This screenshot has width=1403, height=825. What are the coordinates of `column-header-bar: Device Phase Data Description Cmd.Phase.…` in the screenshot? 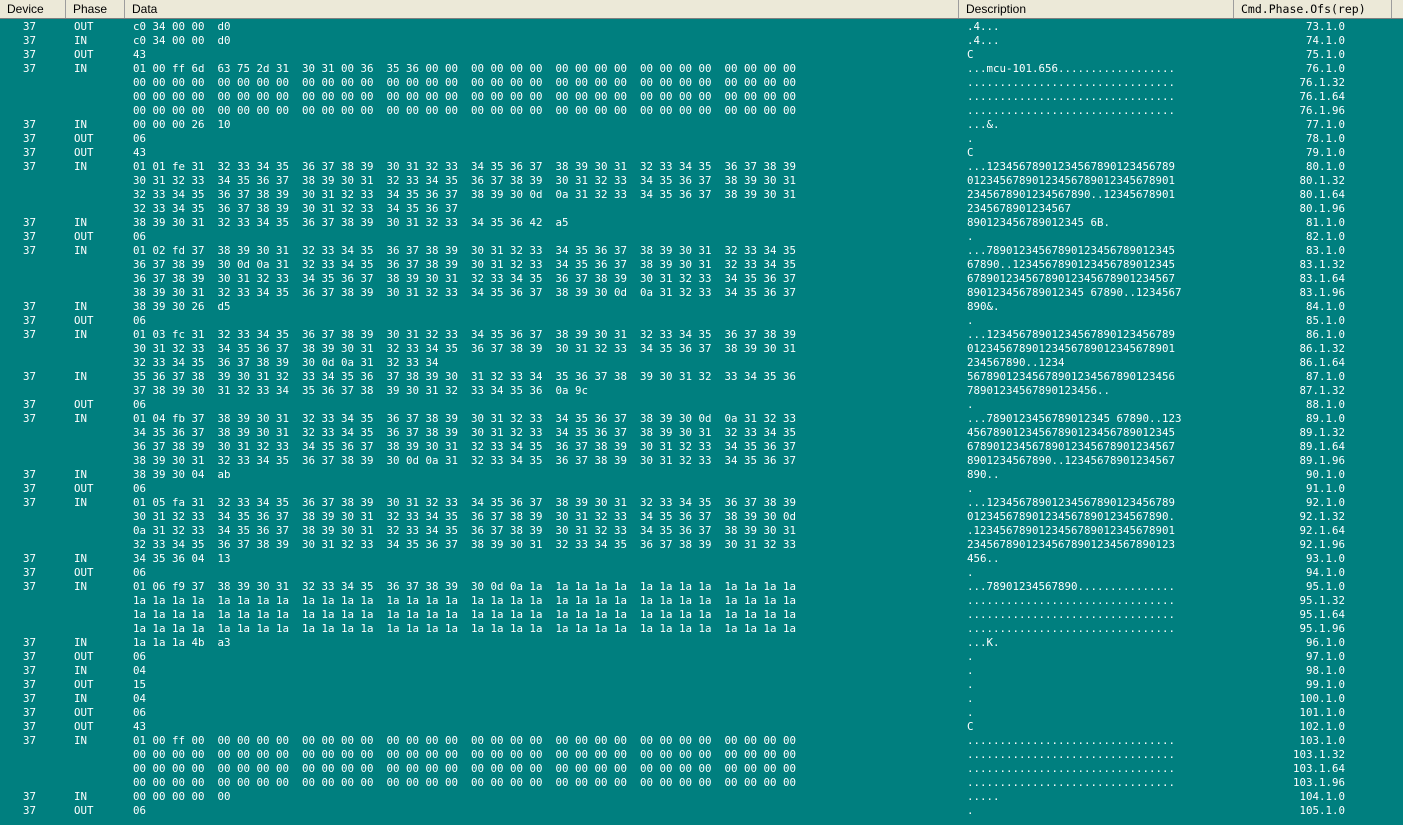 It's located at (701, 9).